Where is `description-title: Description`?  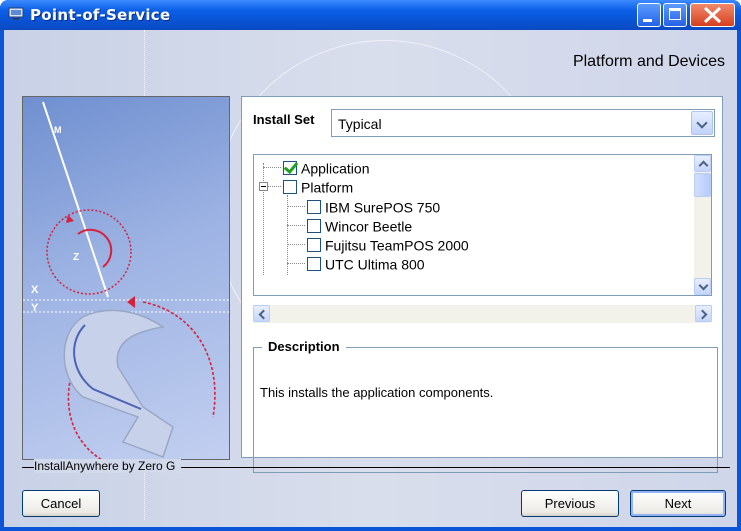 description-title: Description is located at coordinates (304, 346).